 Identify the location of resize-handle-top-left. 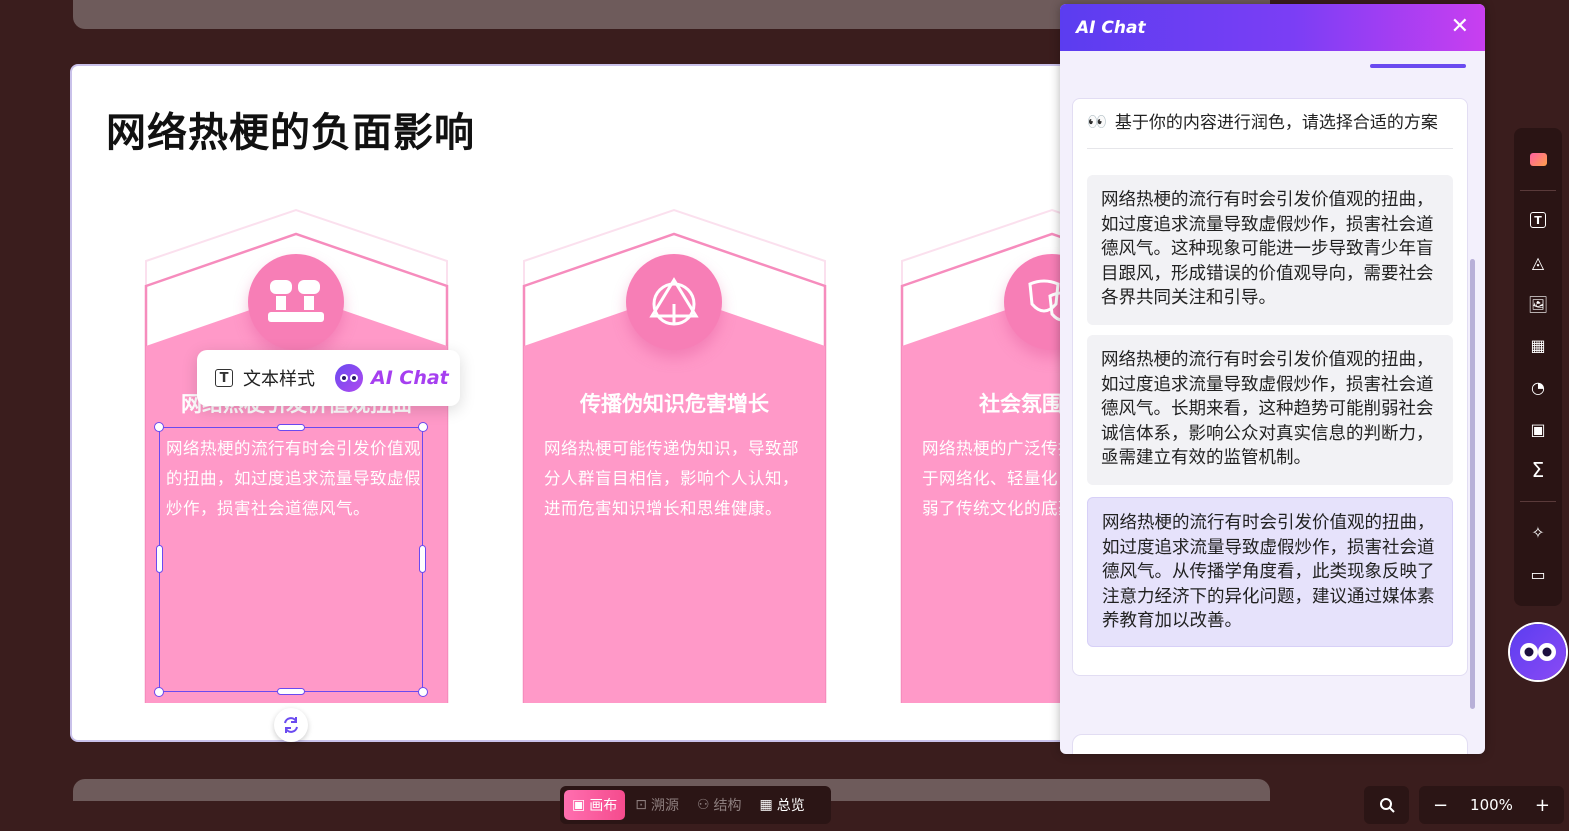
(159, 427).